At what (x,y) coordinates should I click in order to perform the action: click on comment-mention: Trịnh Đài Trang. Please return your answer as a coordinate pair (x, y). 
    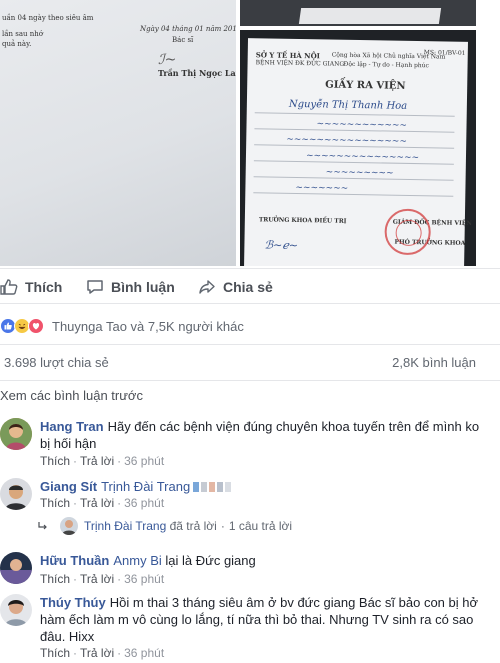
    Looking at the image, I should click on (145, 486).